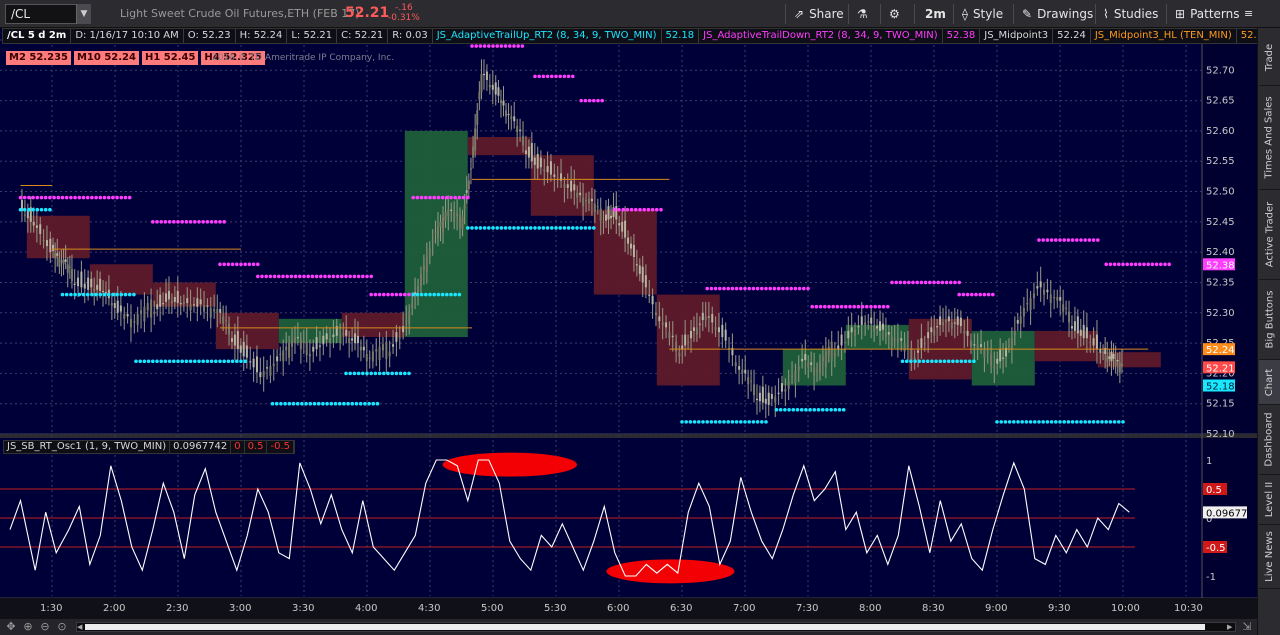 This screenshot has height=635, width=1280. Describe the element at coordinates (1269, 440) in the screenshot. I see `tab-dashboard: Dashboard` at that location.